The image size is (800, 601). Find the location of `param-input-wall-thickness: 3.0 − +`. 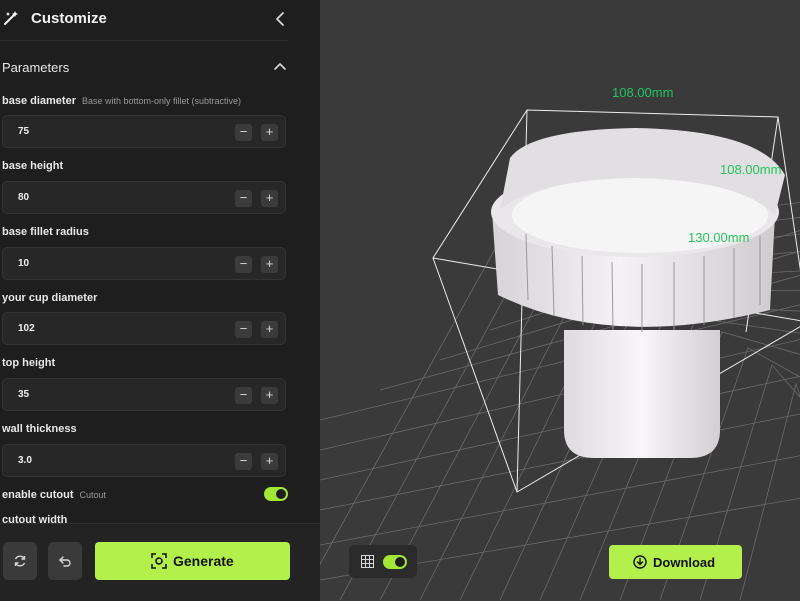

param-input-wall-thickness: 3.0 − + is located at coordinates (144, 460).